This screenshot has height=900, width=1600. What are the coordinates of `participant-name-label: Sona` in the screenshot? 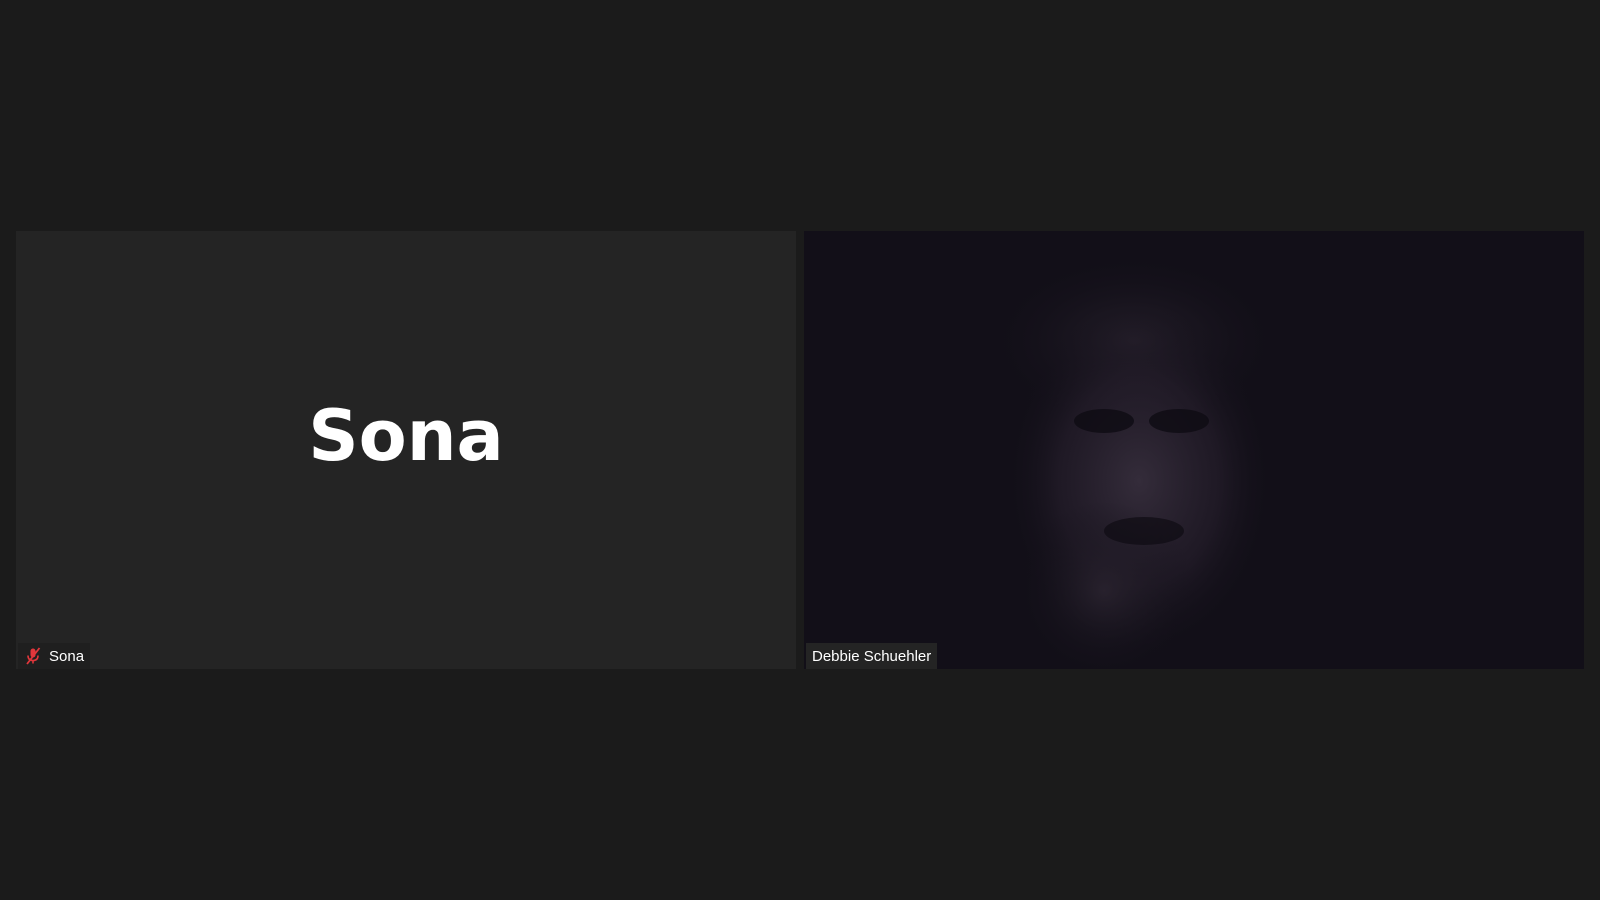 It's located at (67, 656).